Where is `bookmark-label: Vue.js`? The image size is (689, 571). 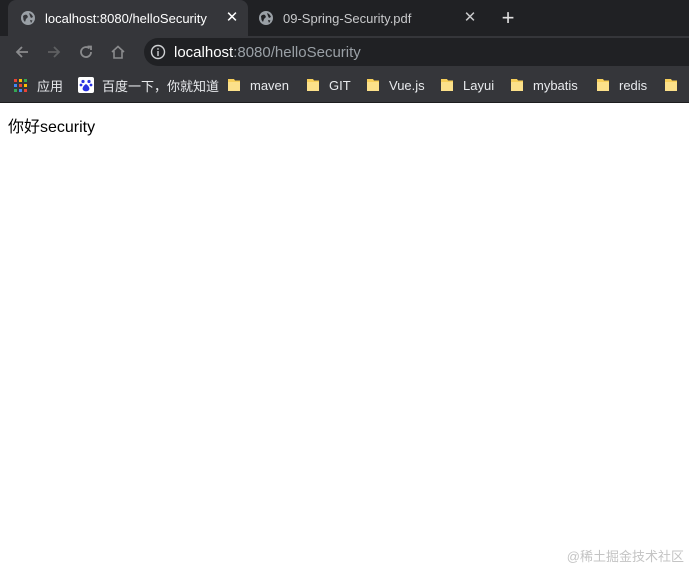 bookmark-label: Vue.js is located at coordinates (407, 85).